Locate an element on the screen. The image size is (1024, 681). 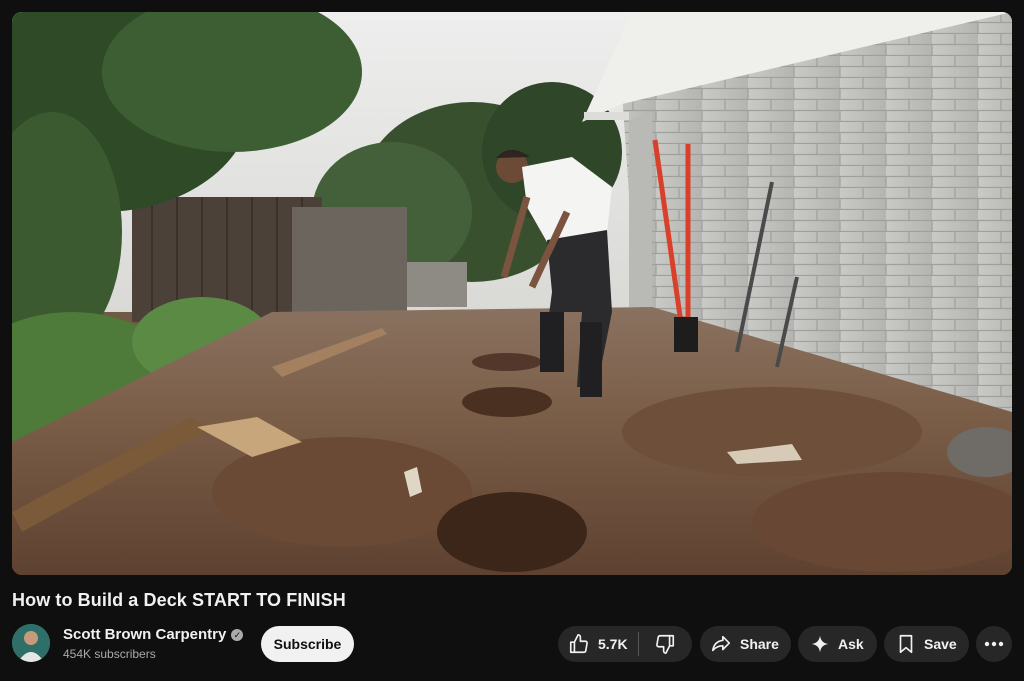
channel-avatar is located at coordinates (31, 643).